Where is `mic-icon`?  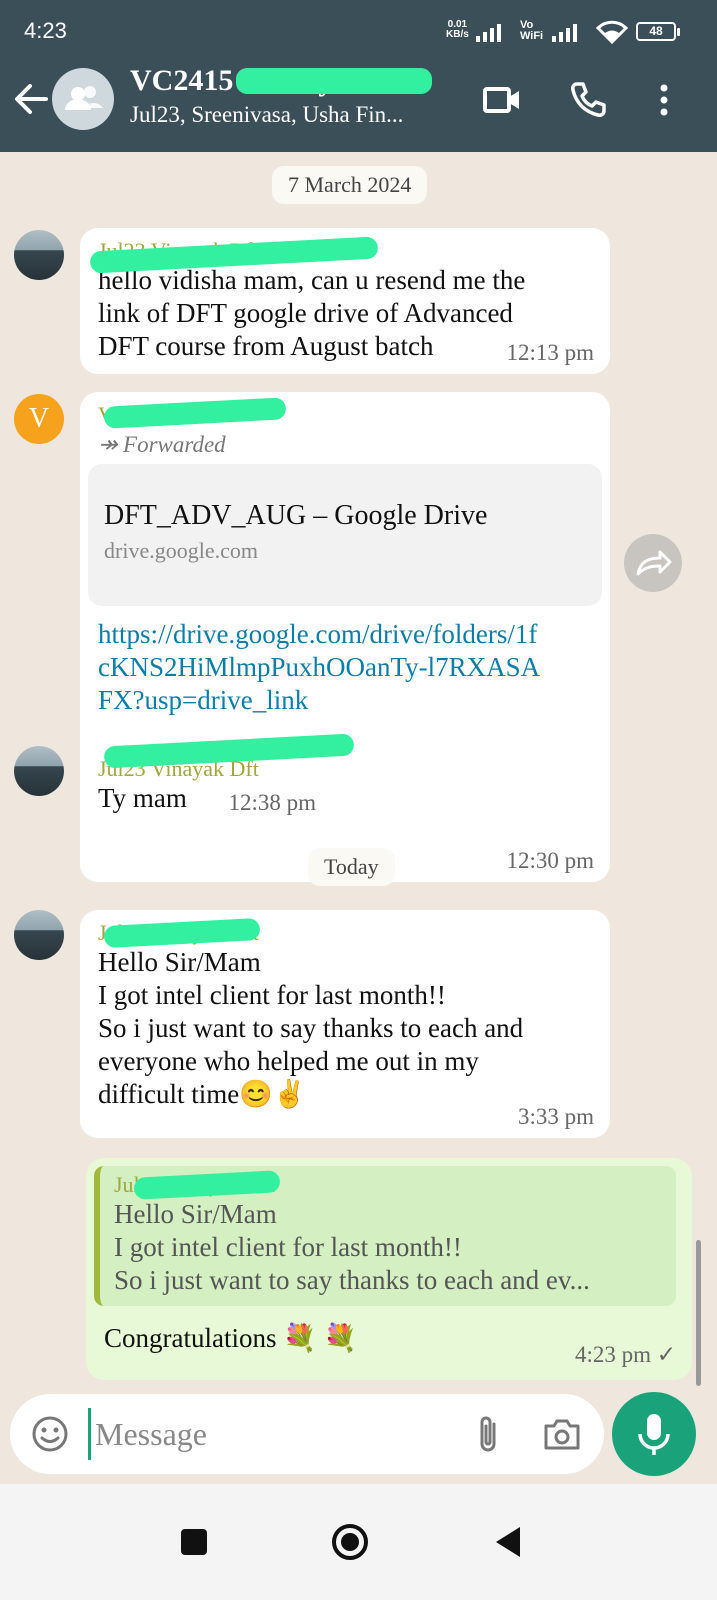
mic-icon is located at coordinates (654, 1434).